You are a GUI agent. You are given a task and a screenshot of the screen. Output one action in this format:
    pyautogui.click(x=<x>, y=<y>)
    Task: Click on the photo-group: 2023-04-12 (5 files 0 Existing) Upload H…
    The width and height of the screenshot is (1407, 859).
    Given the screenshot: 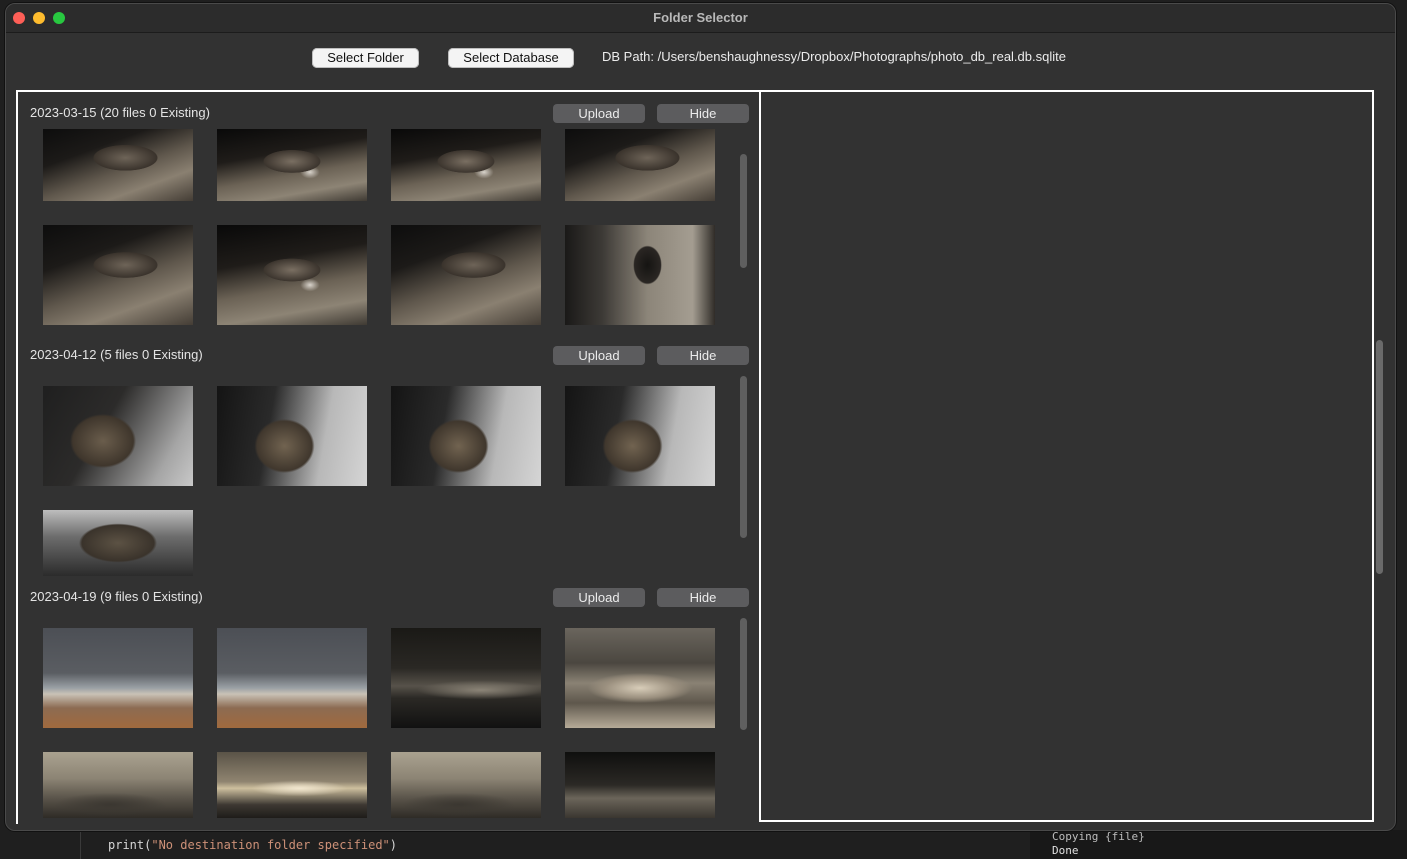 What is the action you would take?
    pyautogui.click(x=389, y=455)
    